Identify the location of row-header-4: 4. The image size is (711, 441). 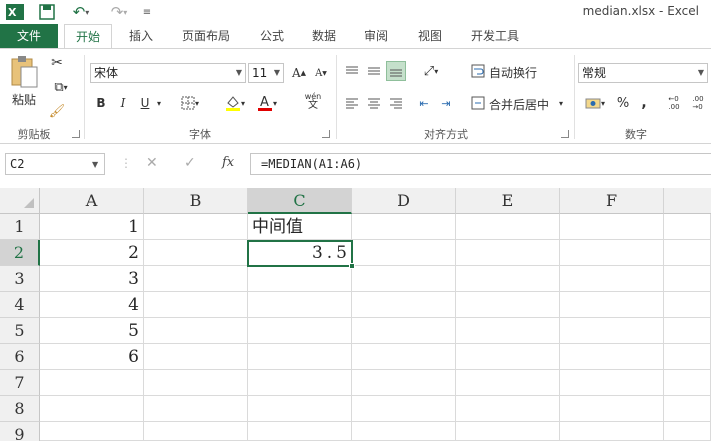
(20, 305).